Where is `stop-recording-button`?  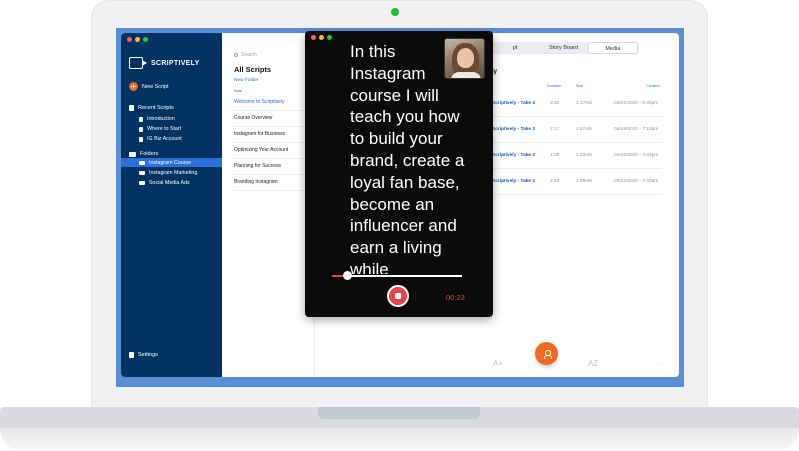 stop-recording-button is located at coordinates (398, 296).